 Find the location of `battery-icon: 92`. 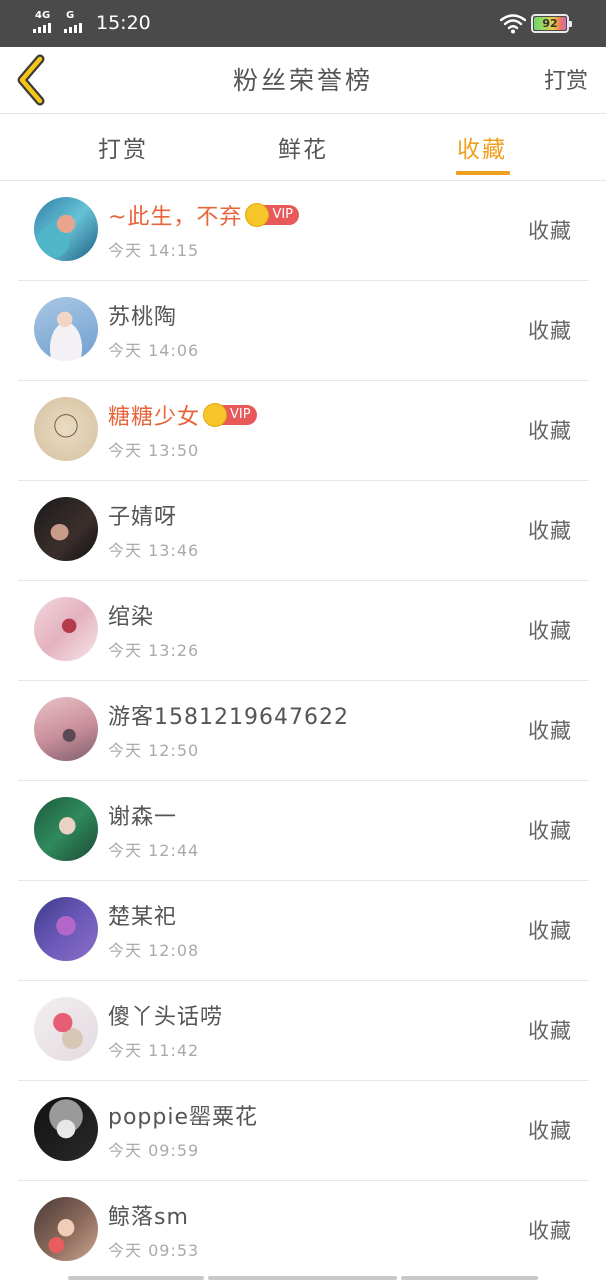

battery-icon: 92 is located at coordinates (551, 23).